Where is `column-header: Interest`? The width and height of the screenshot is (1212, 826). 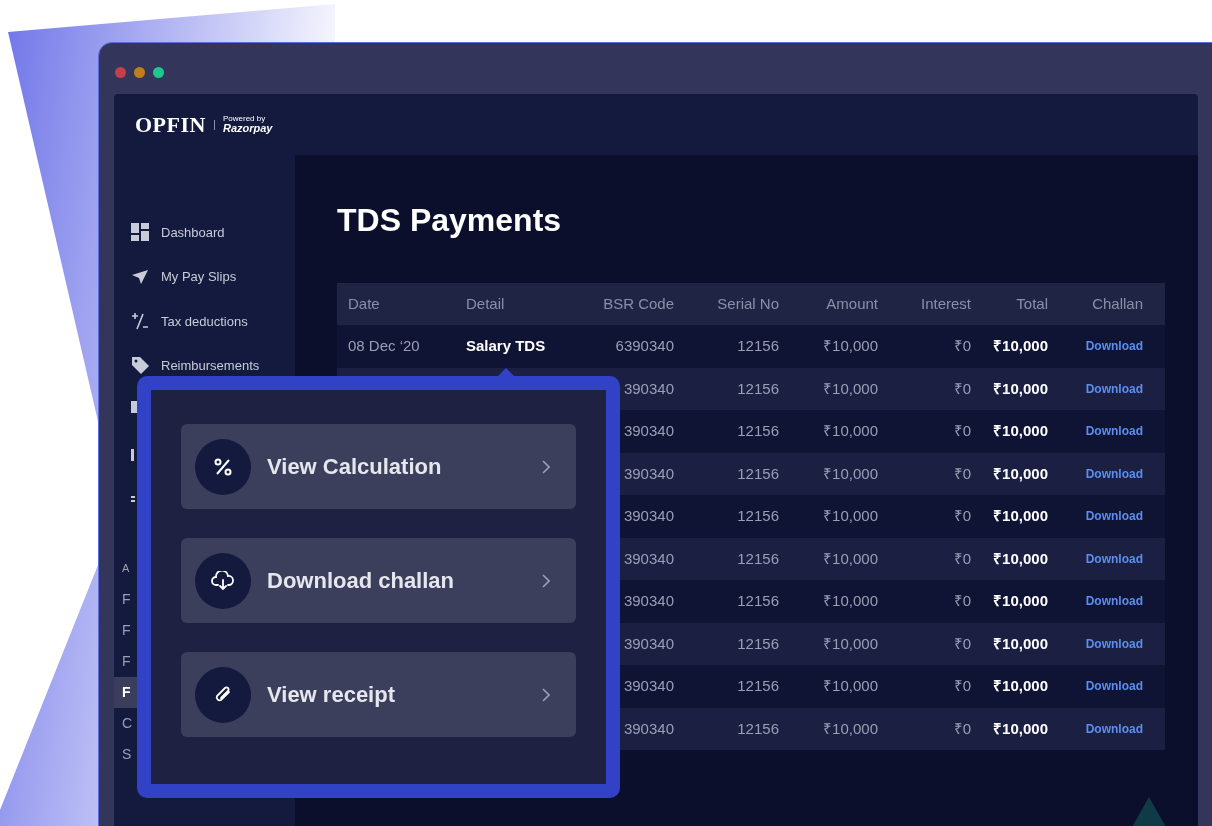
column-header: Interest is located at coordinates (945, 303).